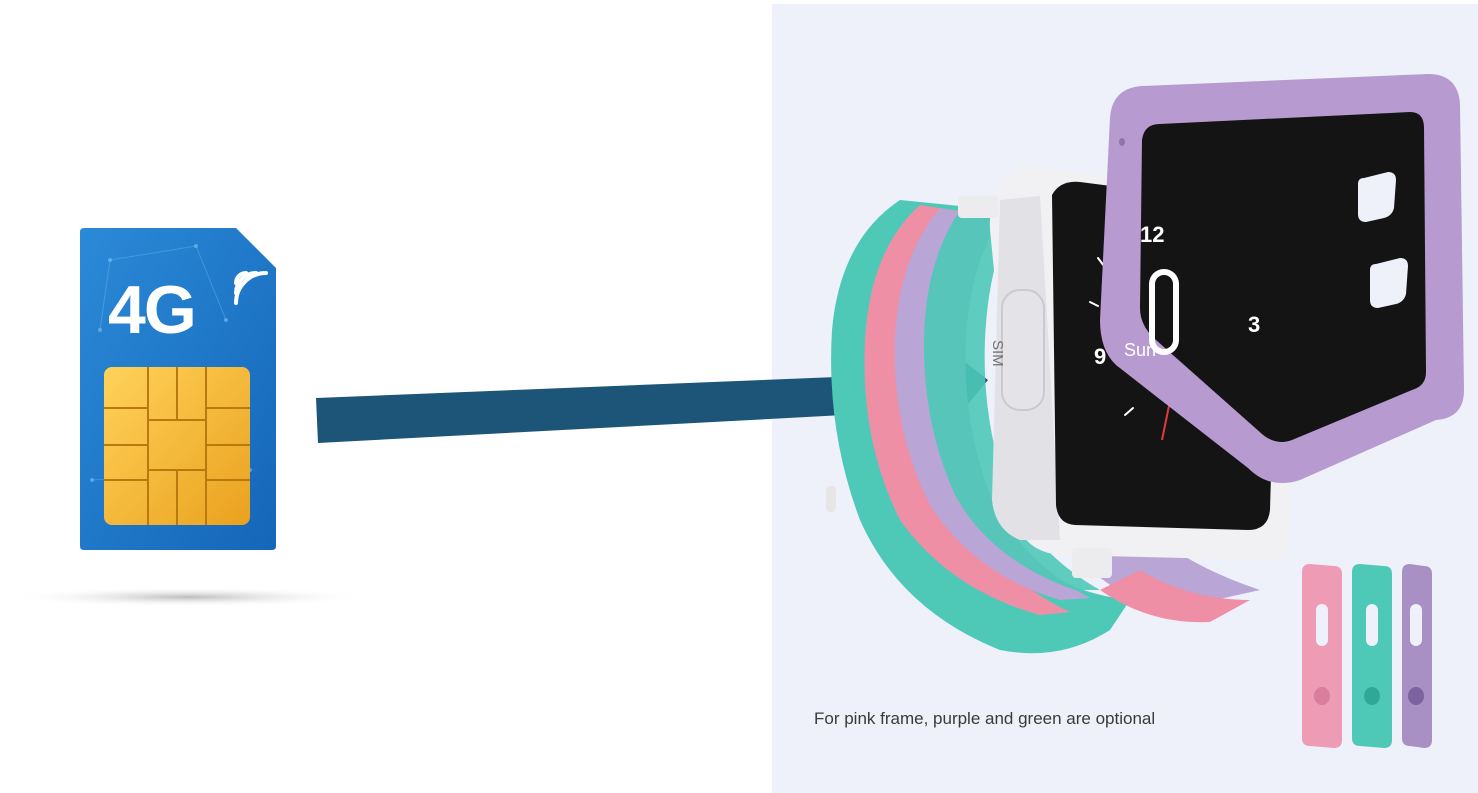 The width and height of the screenshot is (1478, 793). I want to click on frame-color-options, so click(1367, 656).